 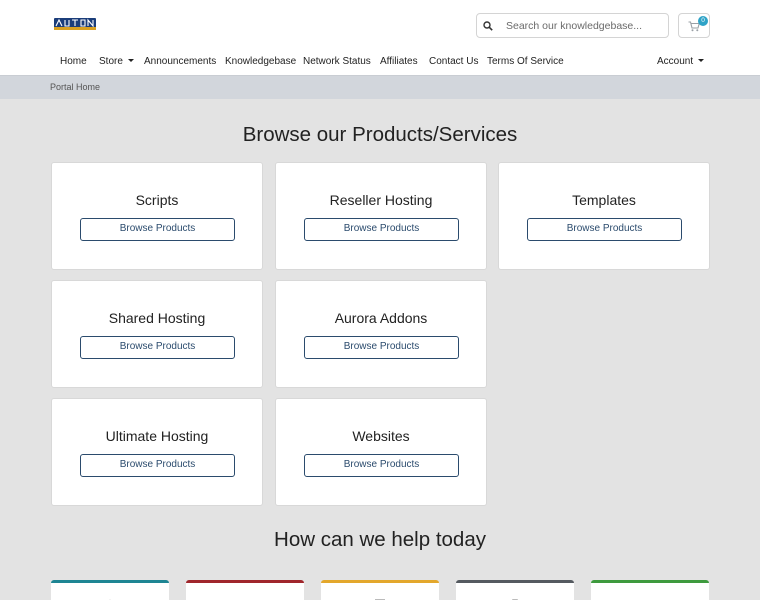 What do you see at coordinates (157, 216) in the screenshot?
I see `product-card-scripts: Scripts Browse Products` at bounding box center [157, 216].